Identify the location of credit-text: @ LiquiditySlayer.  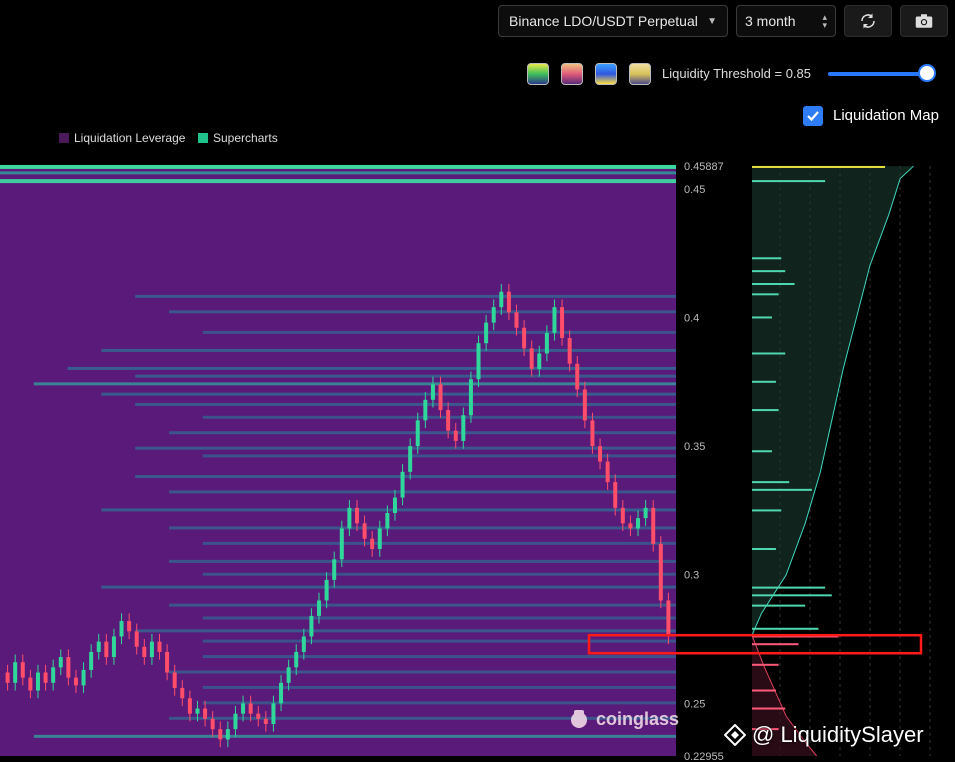
(838, 734).